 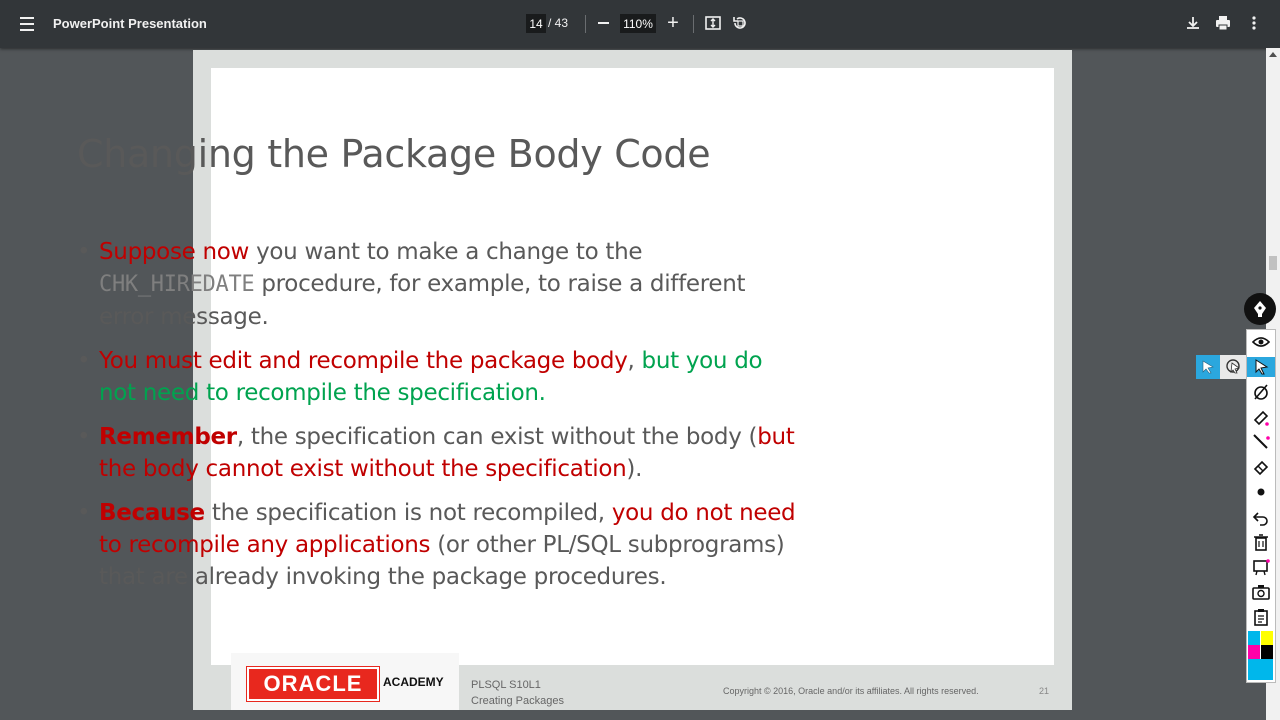 What do you see at coordinates (130, 23) in the screenshot?
I see `document-title: PowerPoint Presentation` at bounding box center [130, 23].